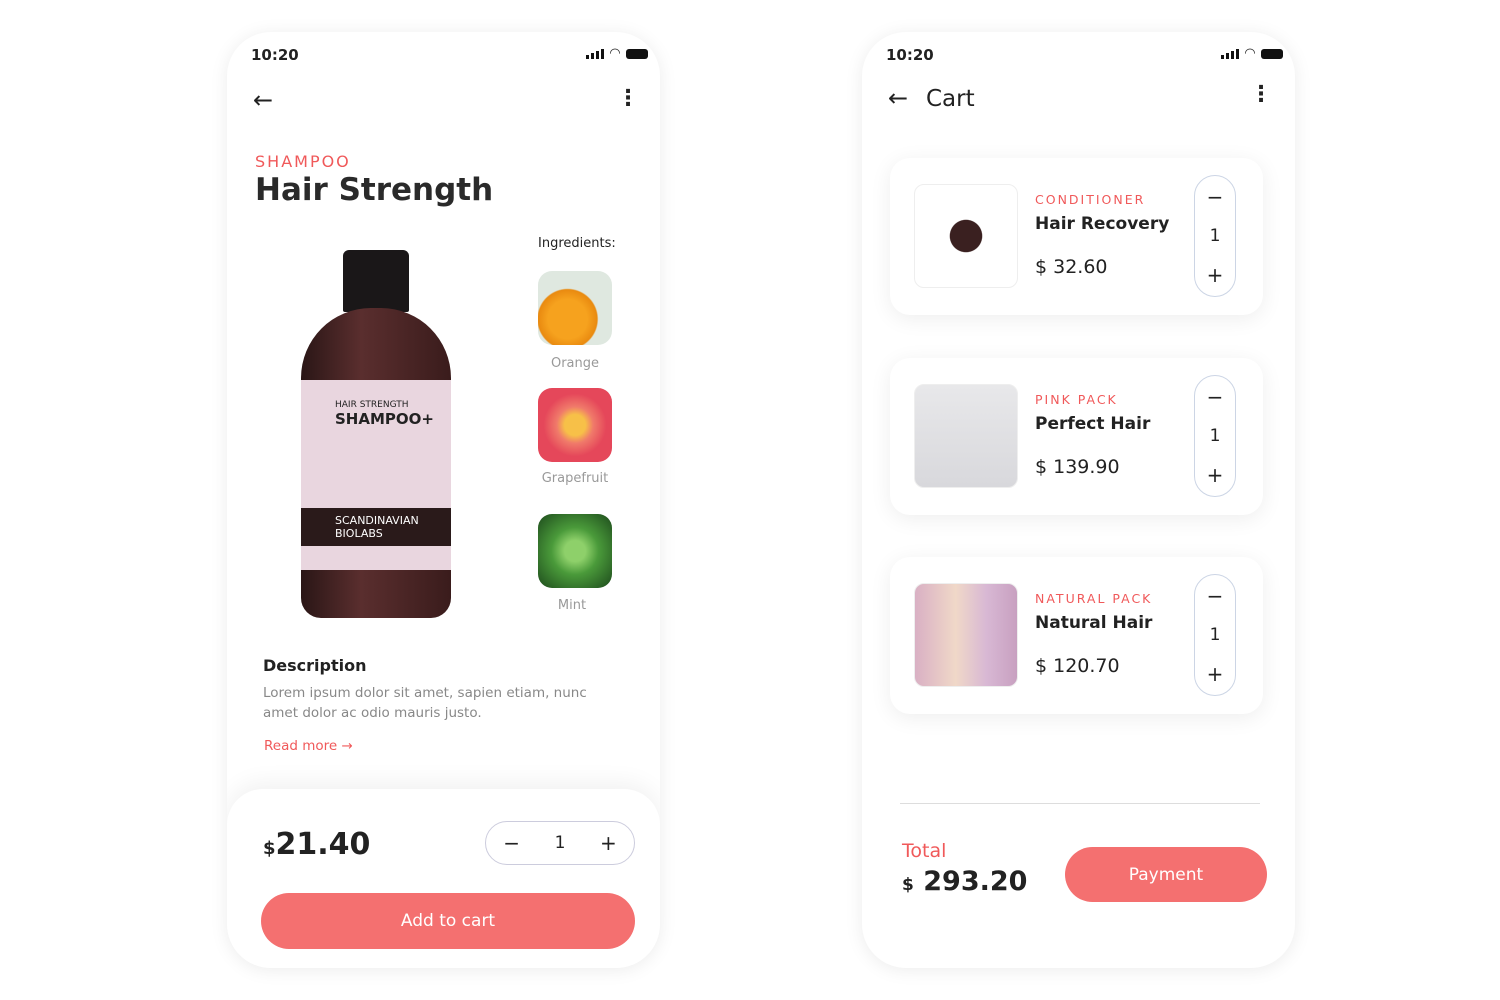 Image resolution: width=1500 pixels, height=1000 pixels. I want to click on product-category: SHAMPOO, so click(303, 161).